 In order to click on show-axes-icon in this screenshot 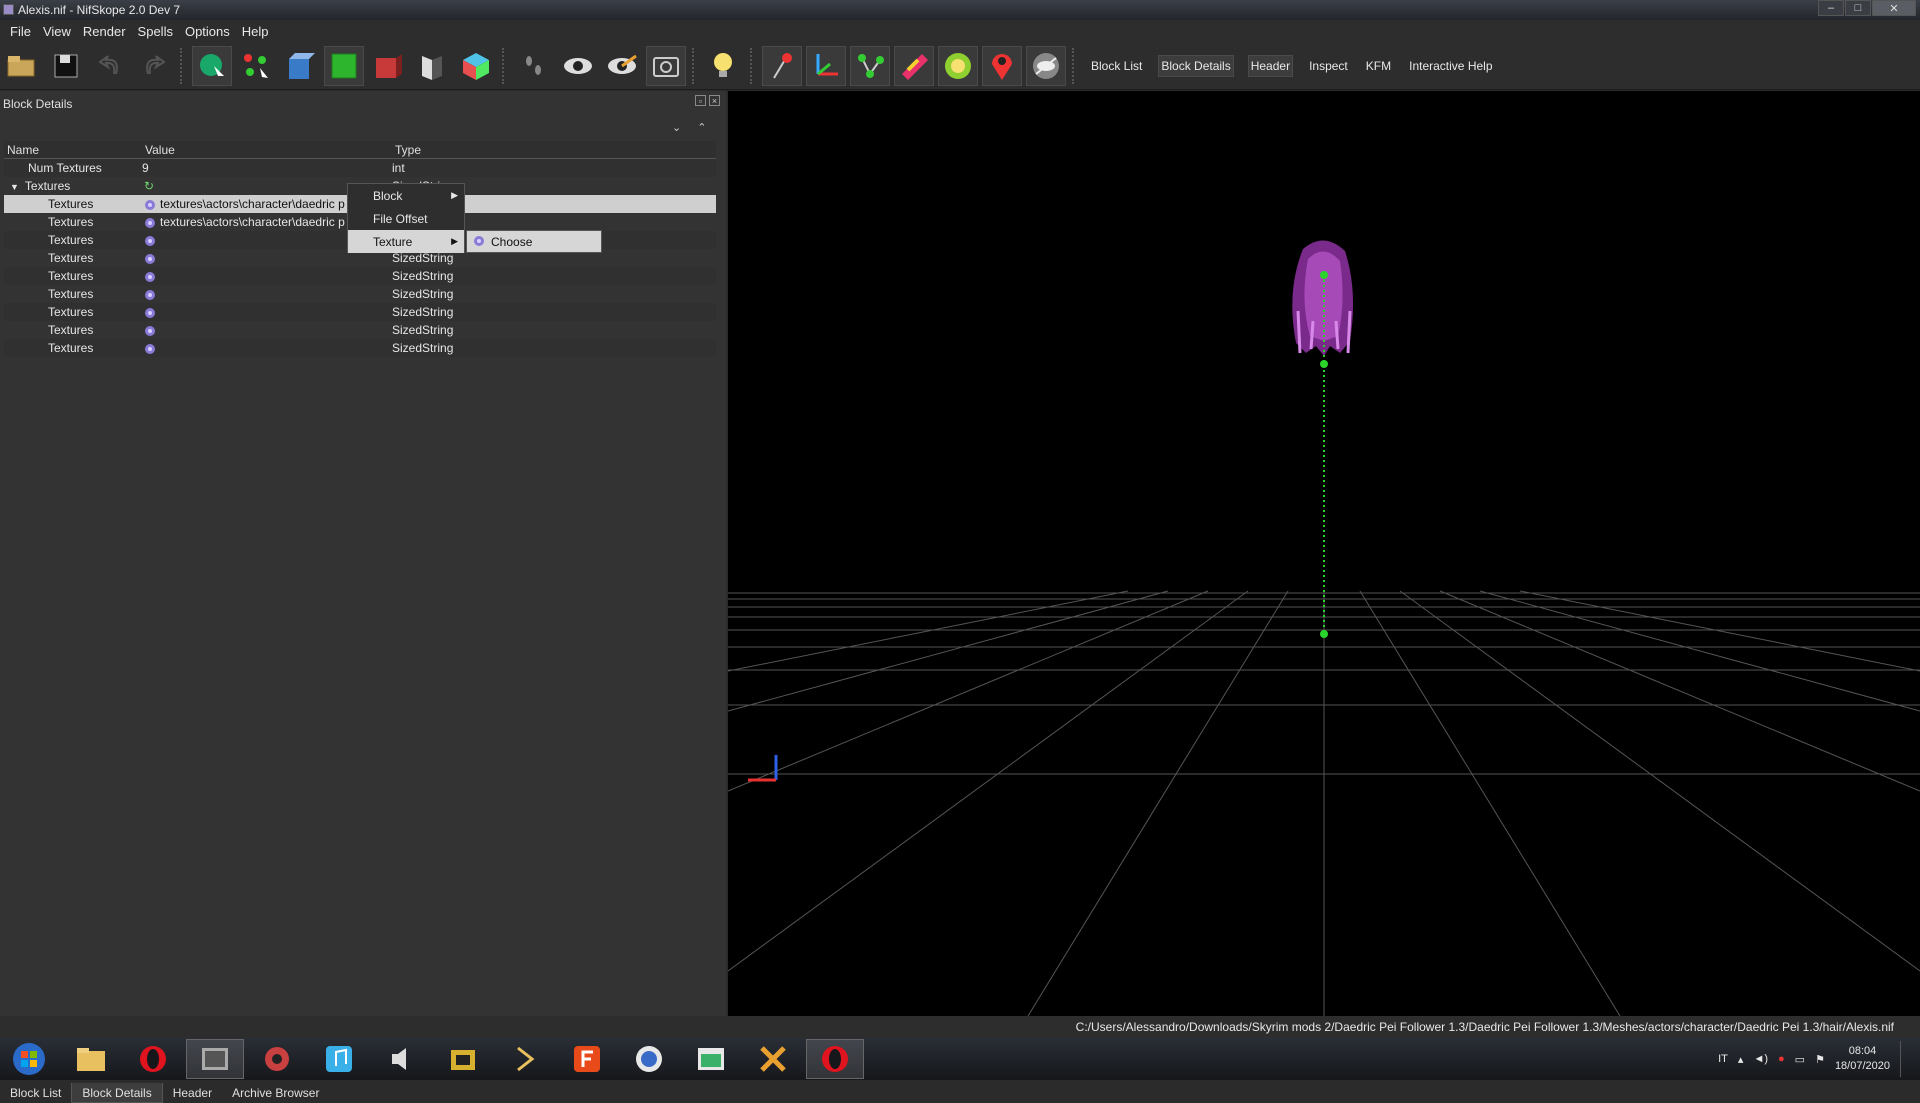, I will do `click(826, 65)`.